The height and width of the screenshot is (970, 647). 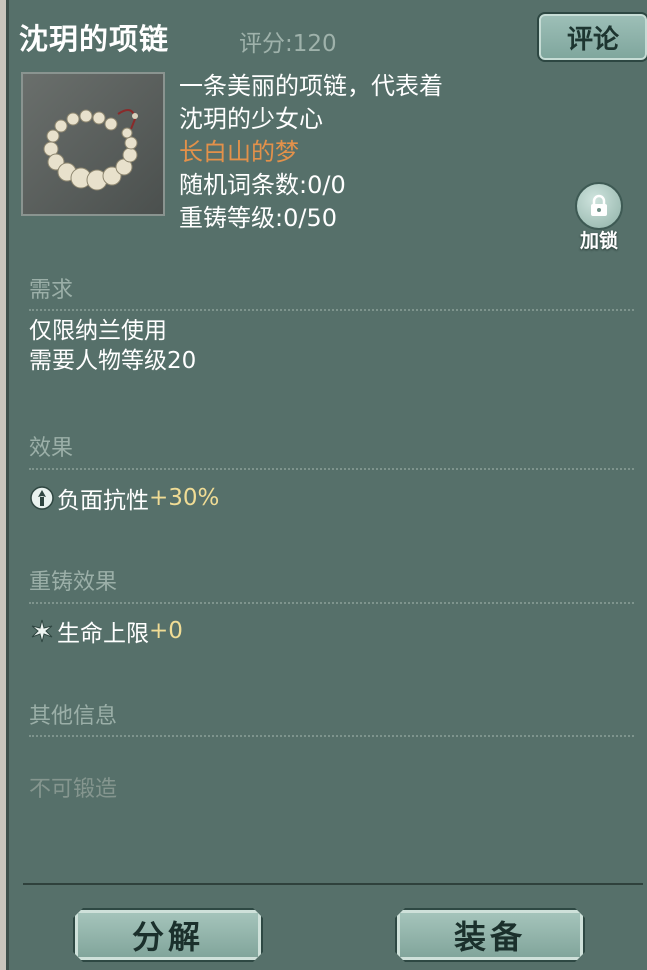 What do you see at coordinates (73, 582) in the screenshot?
I see `reforge-effects-title: 重铸效果` at bounding box center [73, 582].